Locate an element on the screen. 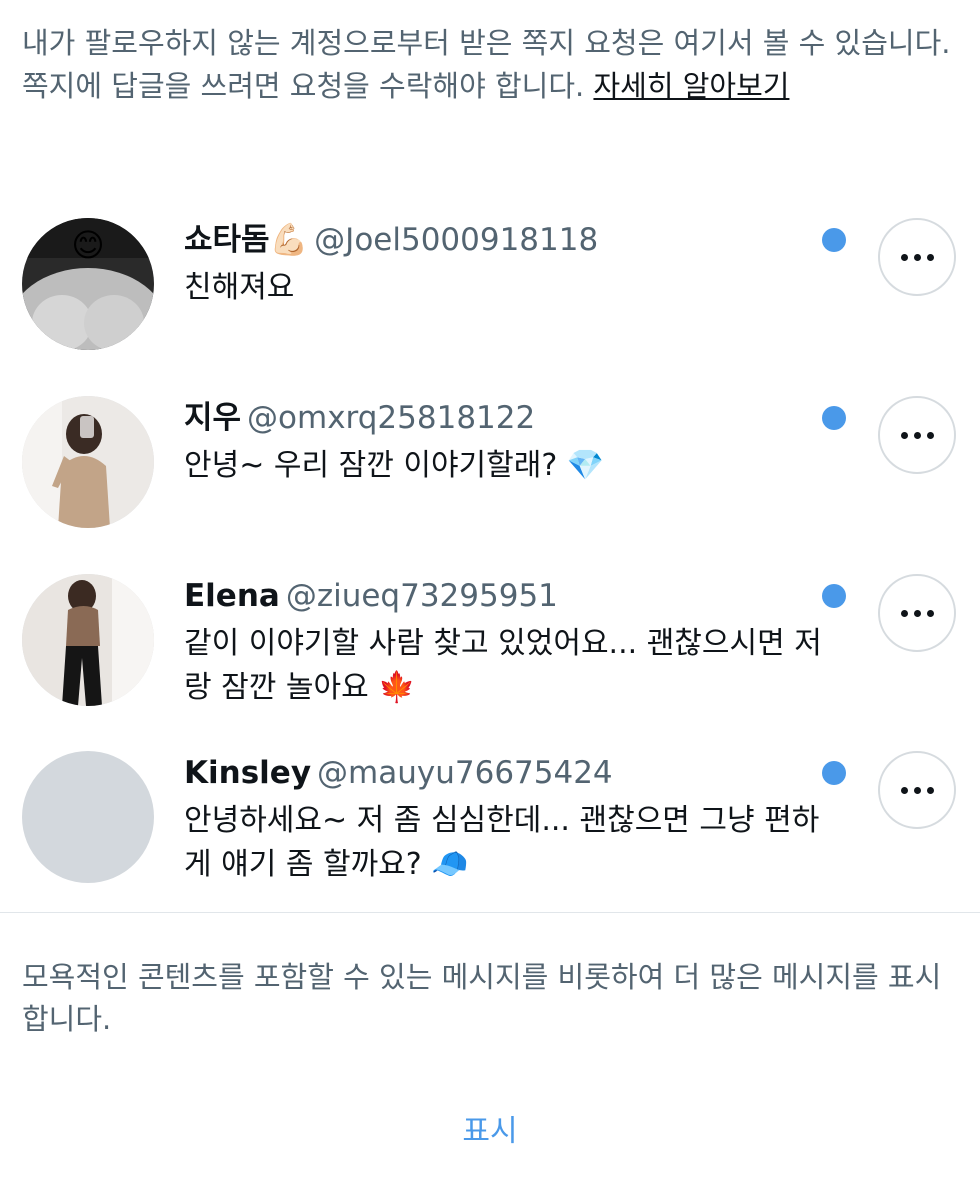  divider is located at coordinates (490, 912).